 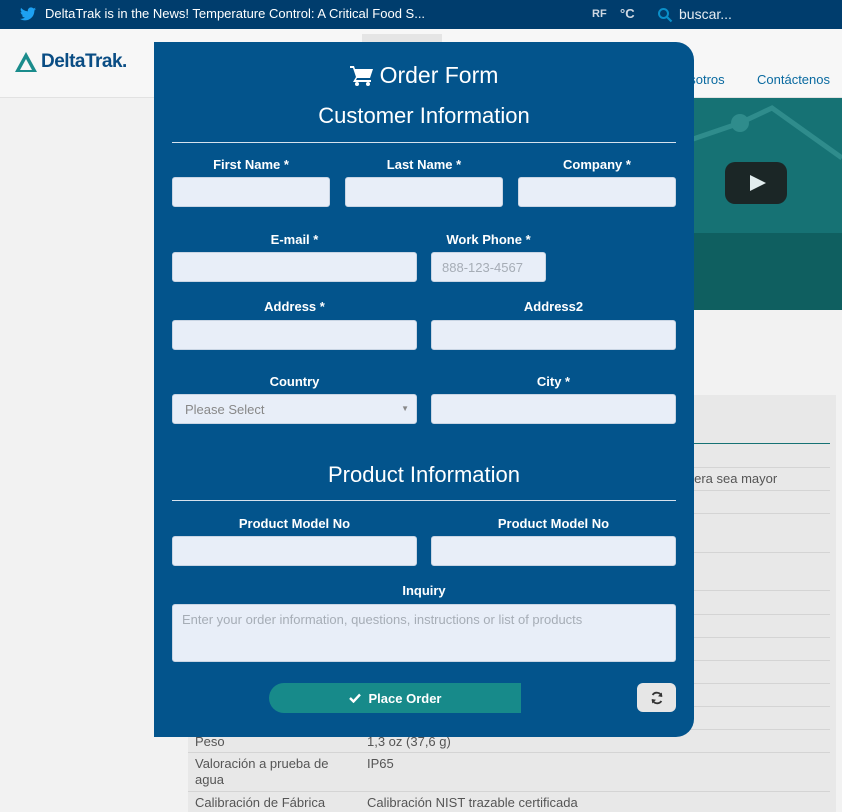 I want to click on work-phone-input, so click(x=488, y=267).